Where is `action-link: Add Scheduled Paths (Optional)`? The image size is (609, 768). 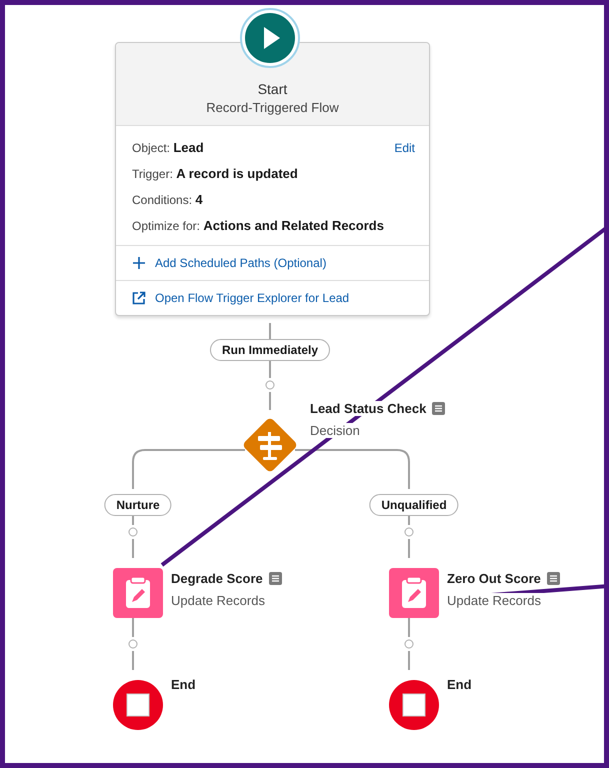 action-link: Add Scheduled Paths (Optional) is located at coordinates (240, 263).